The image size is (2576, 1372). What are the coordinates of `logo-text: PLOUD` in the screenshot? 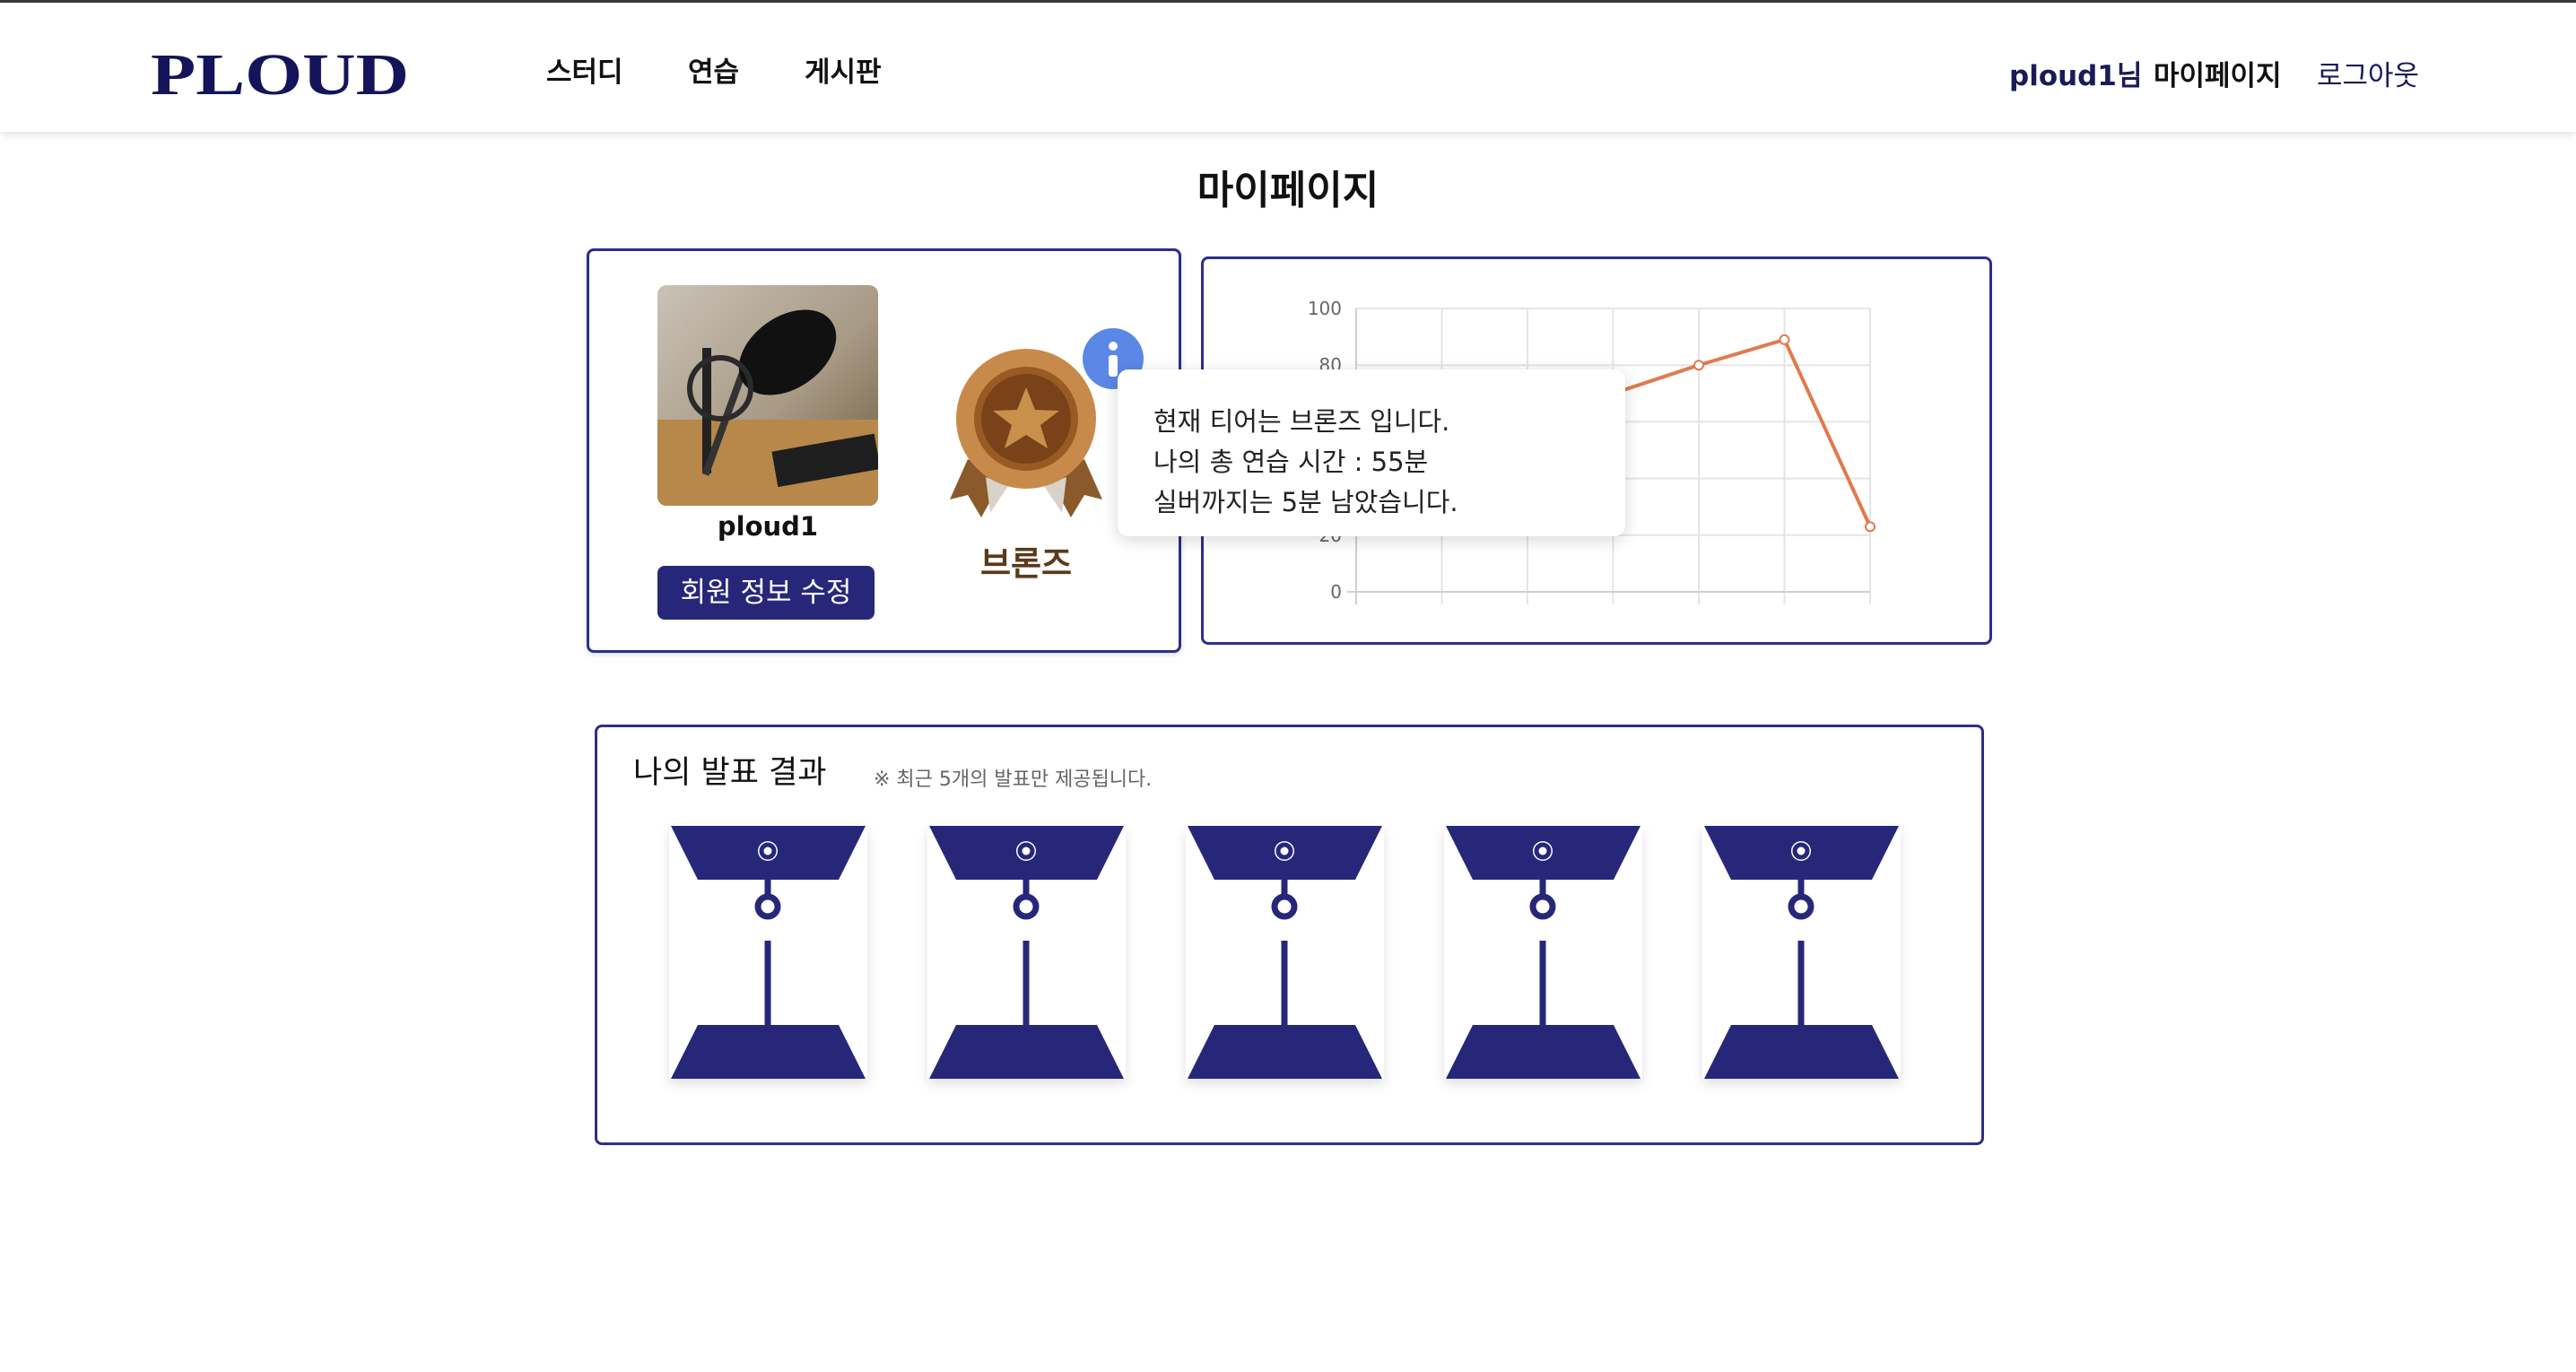 It's located at (280, 72).